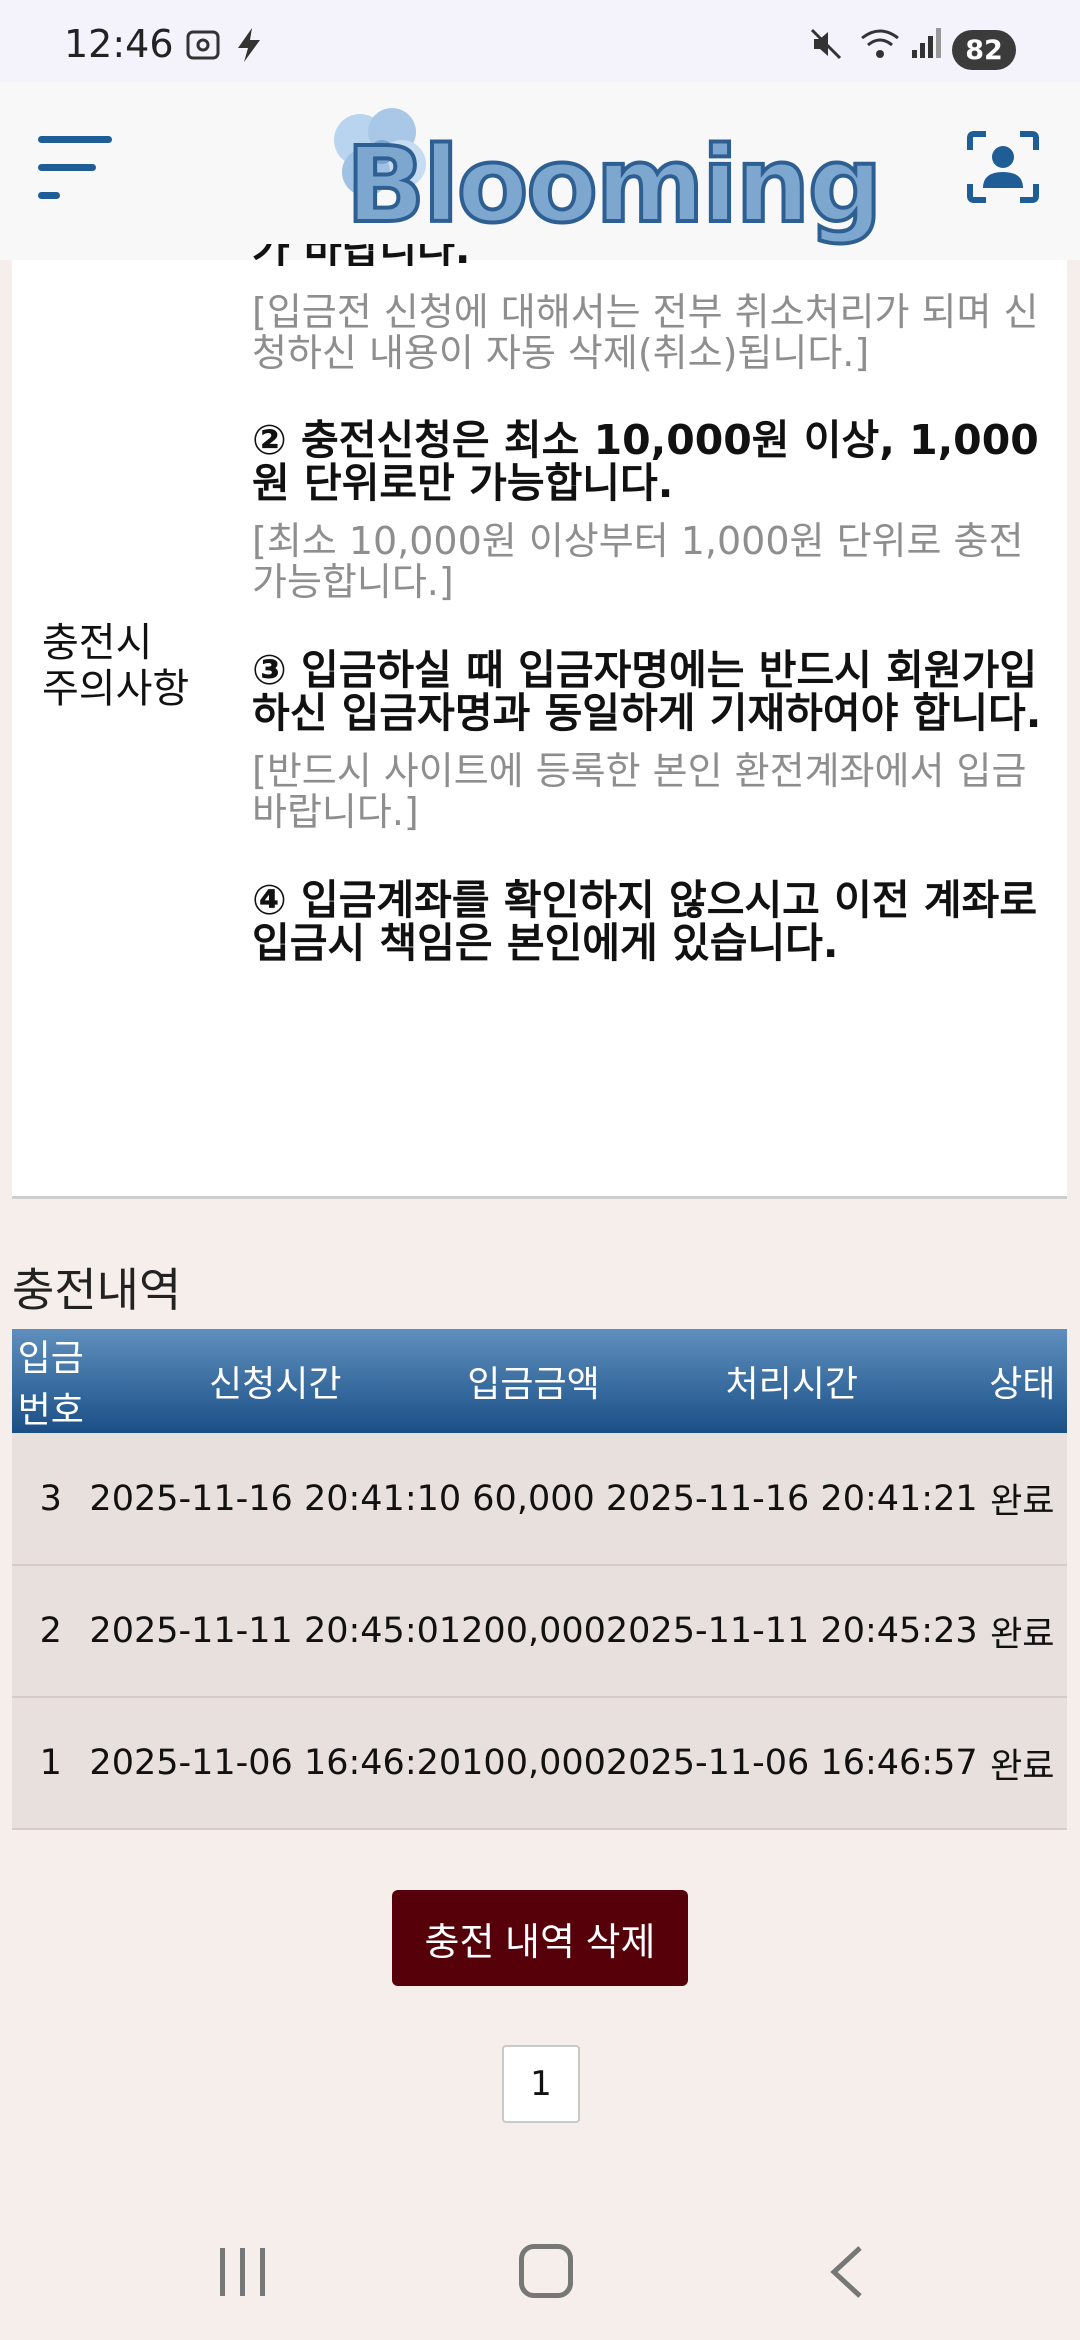 Image resolution: width=1080 pixels, height=2340 pixels. Describe the element at coordinates (826, 47) in the screenshot. I see `mute-icon` at that location.